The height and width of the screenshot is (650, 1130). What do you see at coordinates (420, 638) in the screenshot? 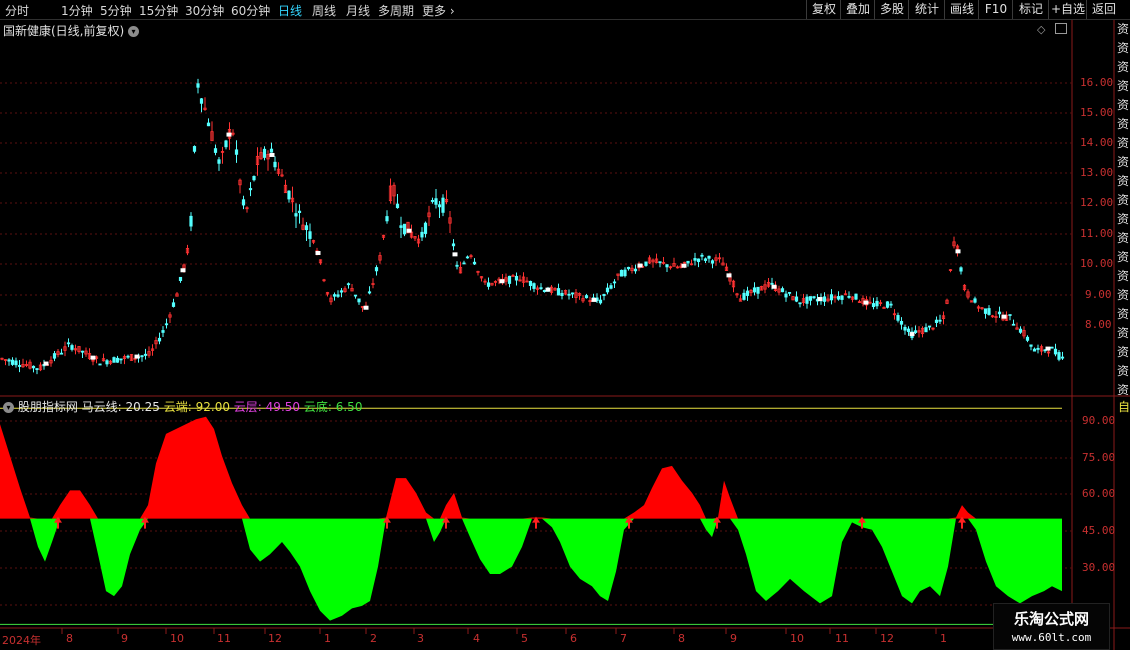
I see `date-tick: 3` at bounding box center [420, 638].